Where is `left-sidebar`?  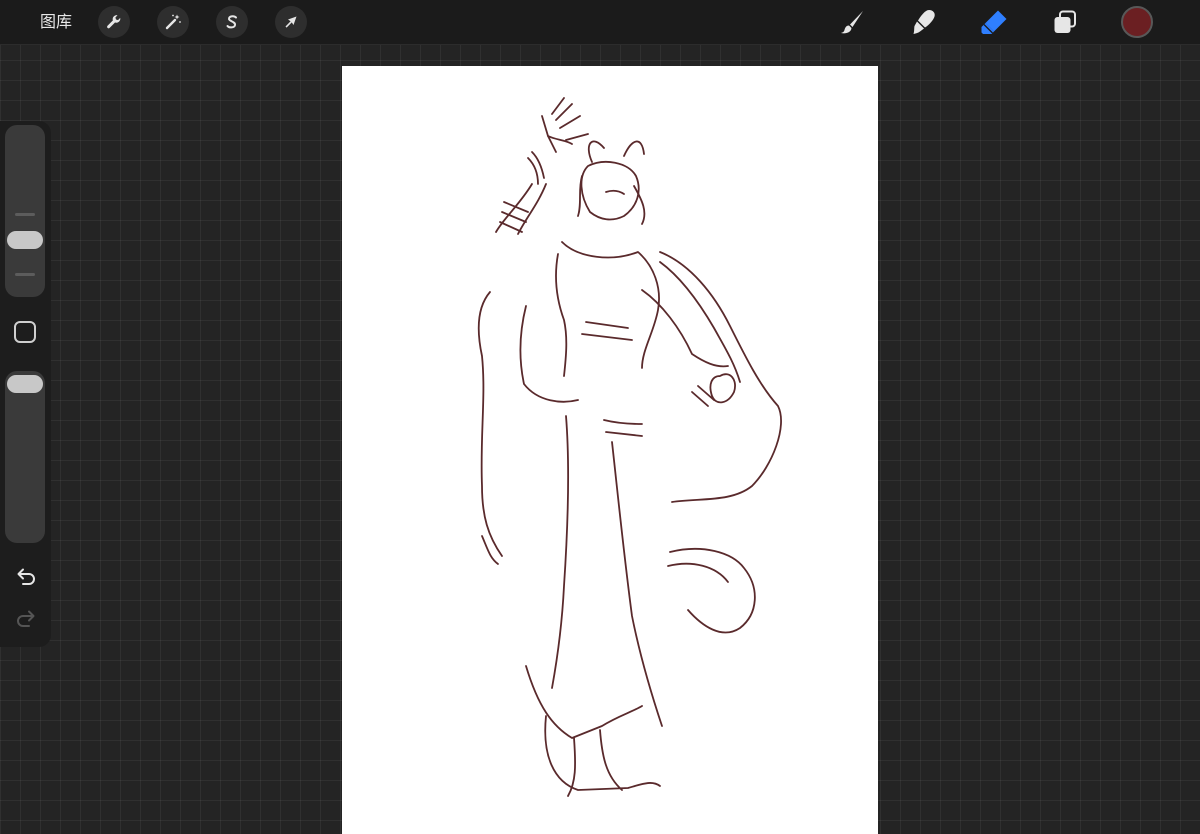
left-sidebar is located at coordinates (25, 384).